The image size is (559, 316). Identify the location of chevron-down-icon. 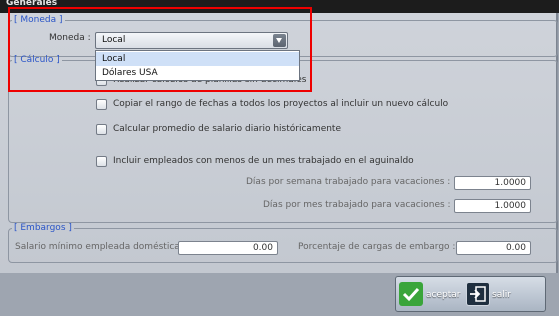
(279, 40).